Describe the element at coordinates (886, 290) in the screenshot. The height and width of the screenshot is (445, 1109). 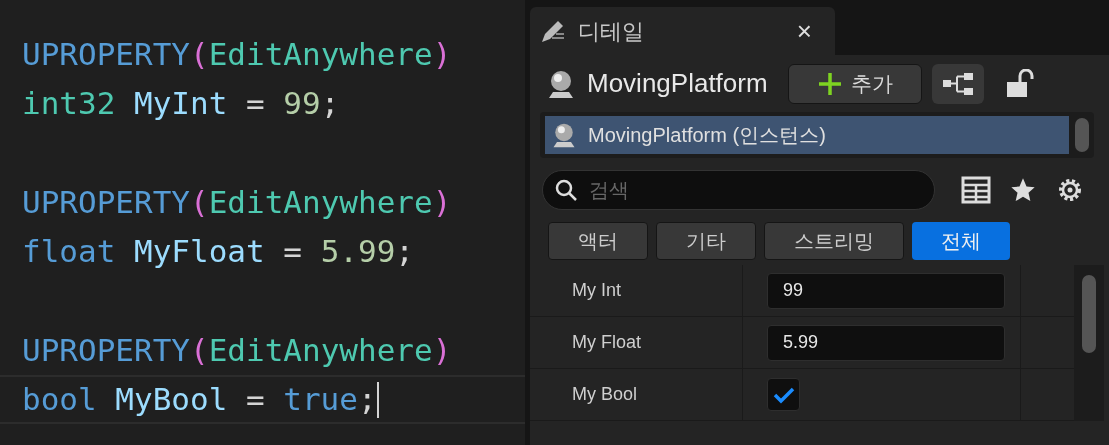
I see `value-field: 99` at that location.